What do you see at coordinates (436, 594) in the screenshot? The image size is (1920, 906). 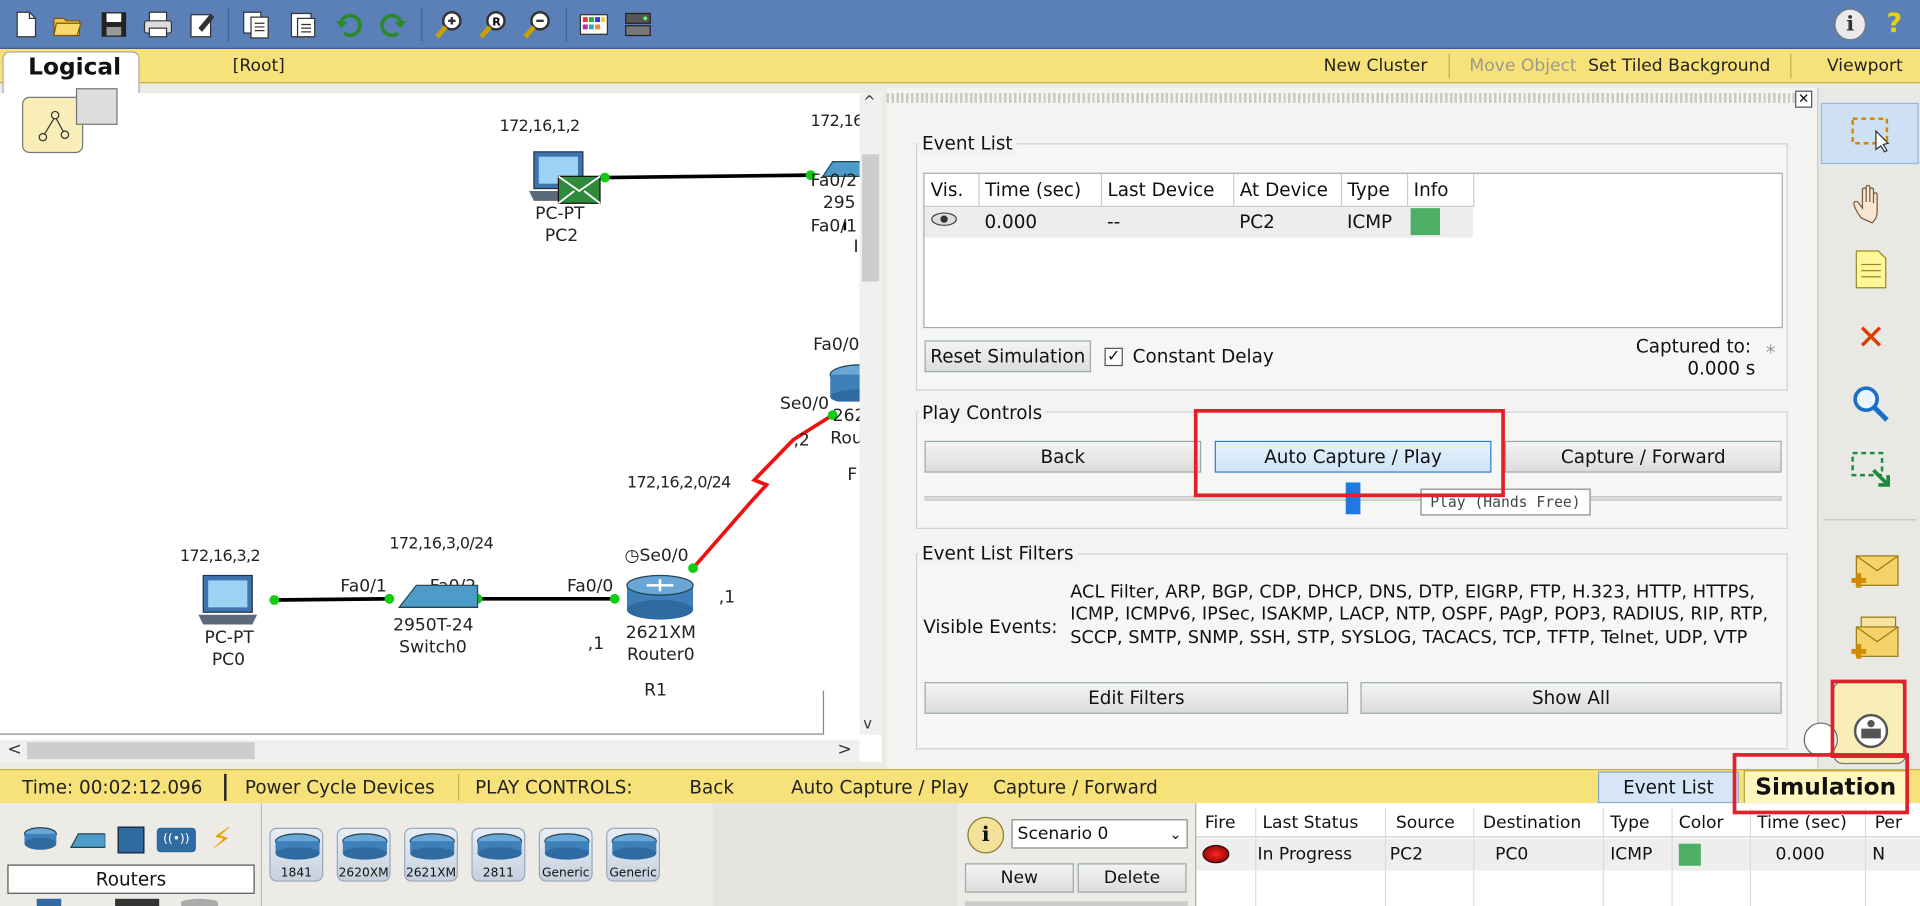 I see `switch0-device` at bounding box center [436, 594].